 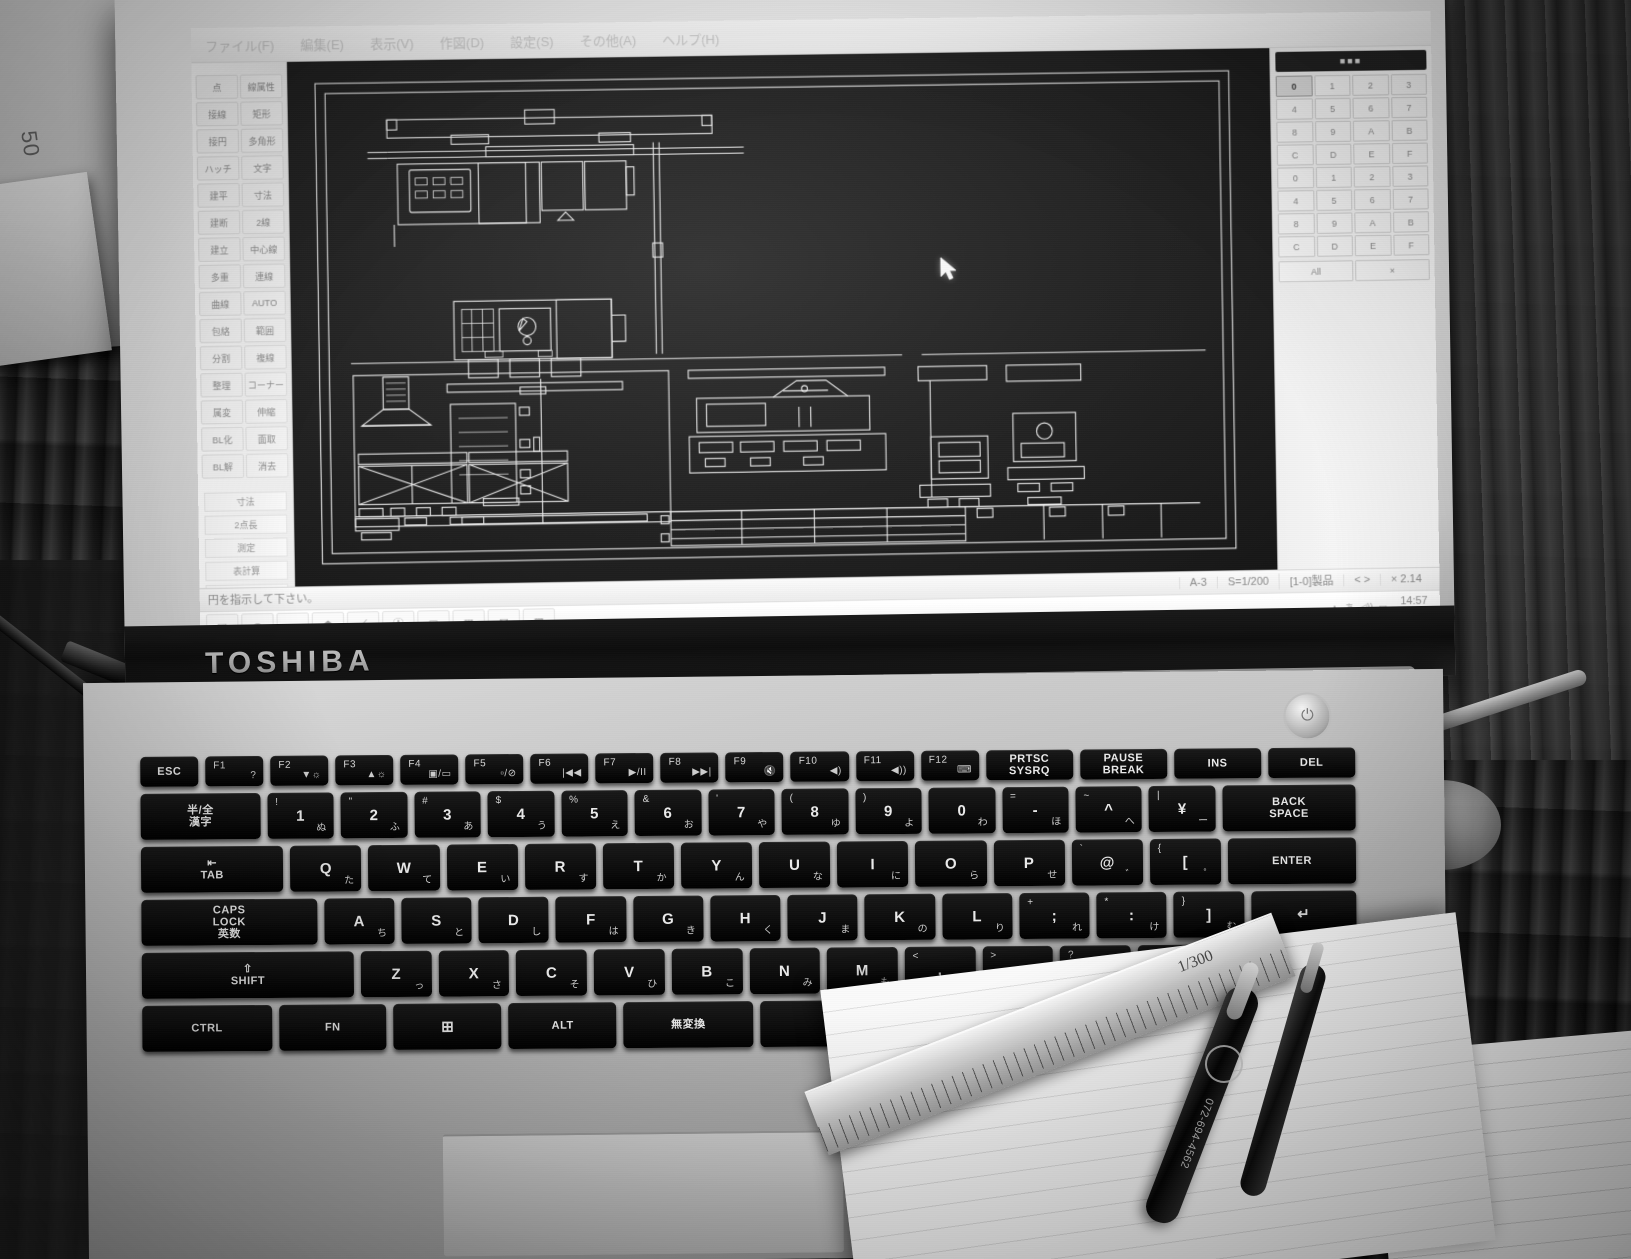 What do you see at coordinates (234, 771) in the screenshot?
I see `key-f1: F1?` at bounding box center [234, 771].